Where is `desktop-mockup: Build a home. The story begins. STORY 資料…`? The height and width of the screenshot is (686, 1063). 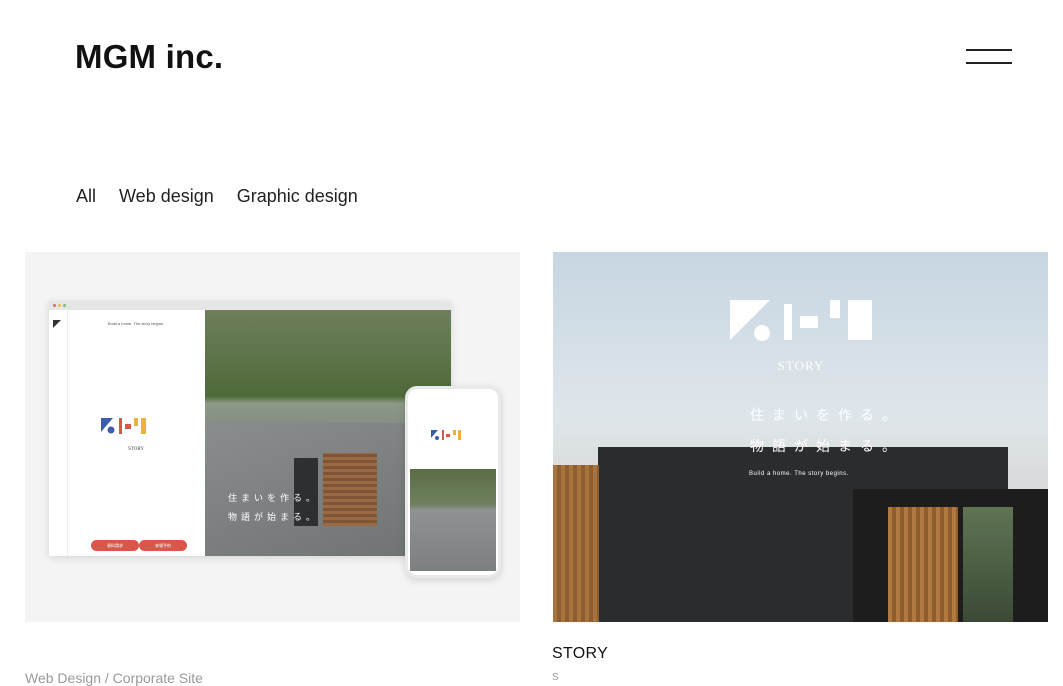
desktop-mockup: Build a home. The story begins. STORY 資料… is located at coordinates (250, 428).